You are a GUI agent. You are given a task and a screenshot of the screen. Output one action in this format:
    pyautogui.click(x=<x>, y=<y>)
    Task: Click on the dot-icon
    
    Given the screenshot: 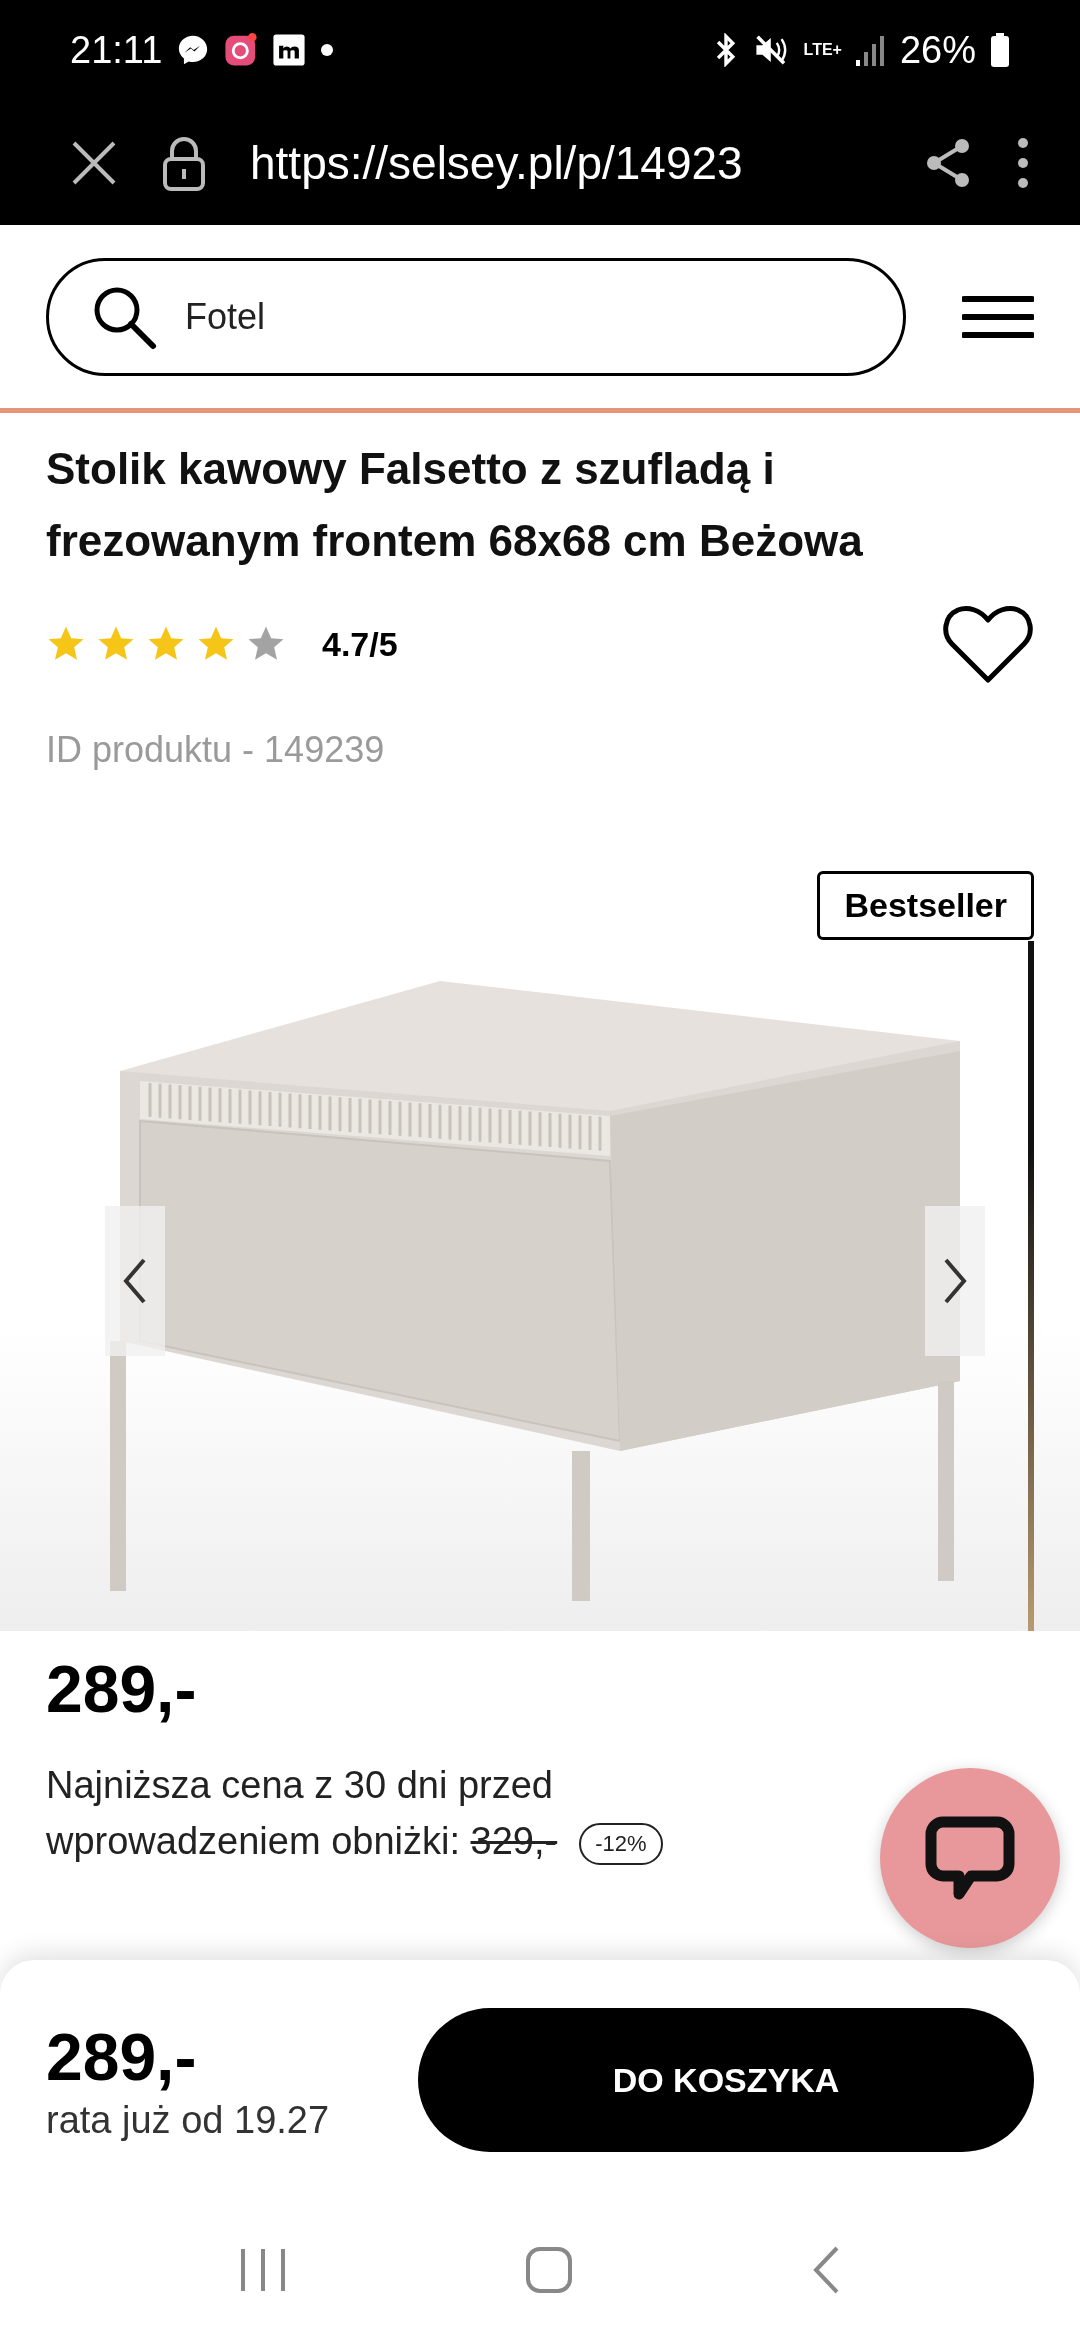 What is the action you would take?
    pyautogui.click(x=327, y=50)
    